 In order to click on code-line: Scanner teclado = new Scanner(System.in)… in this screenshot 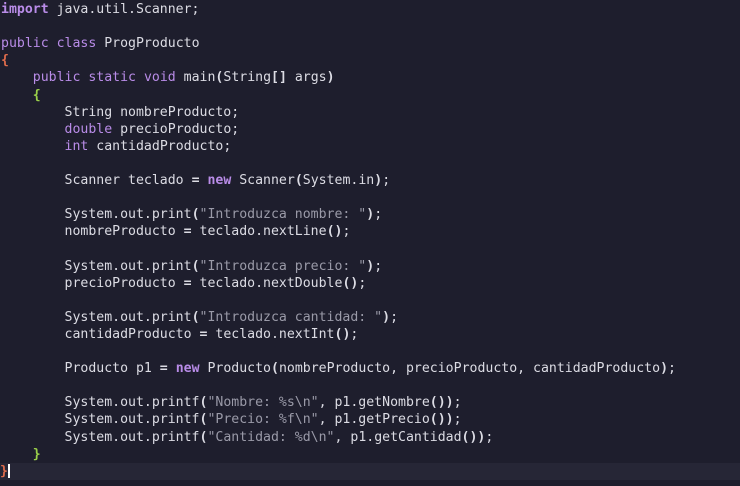, I will do `click(196, 180)`.